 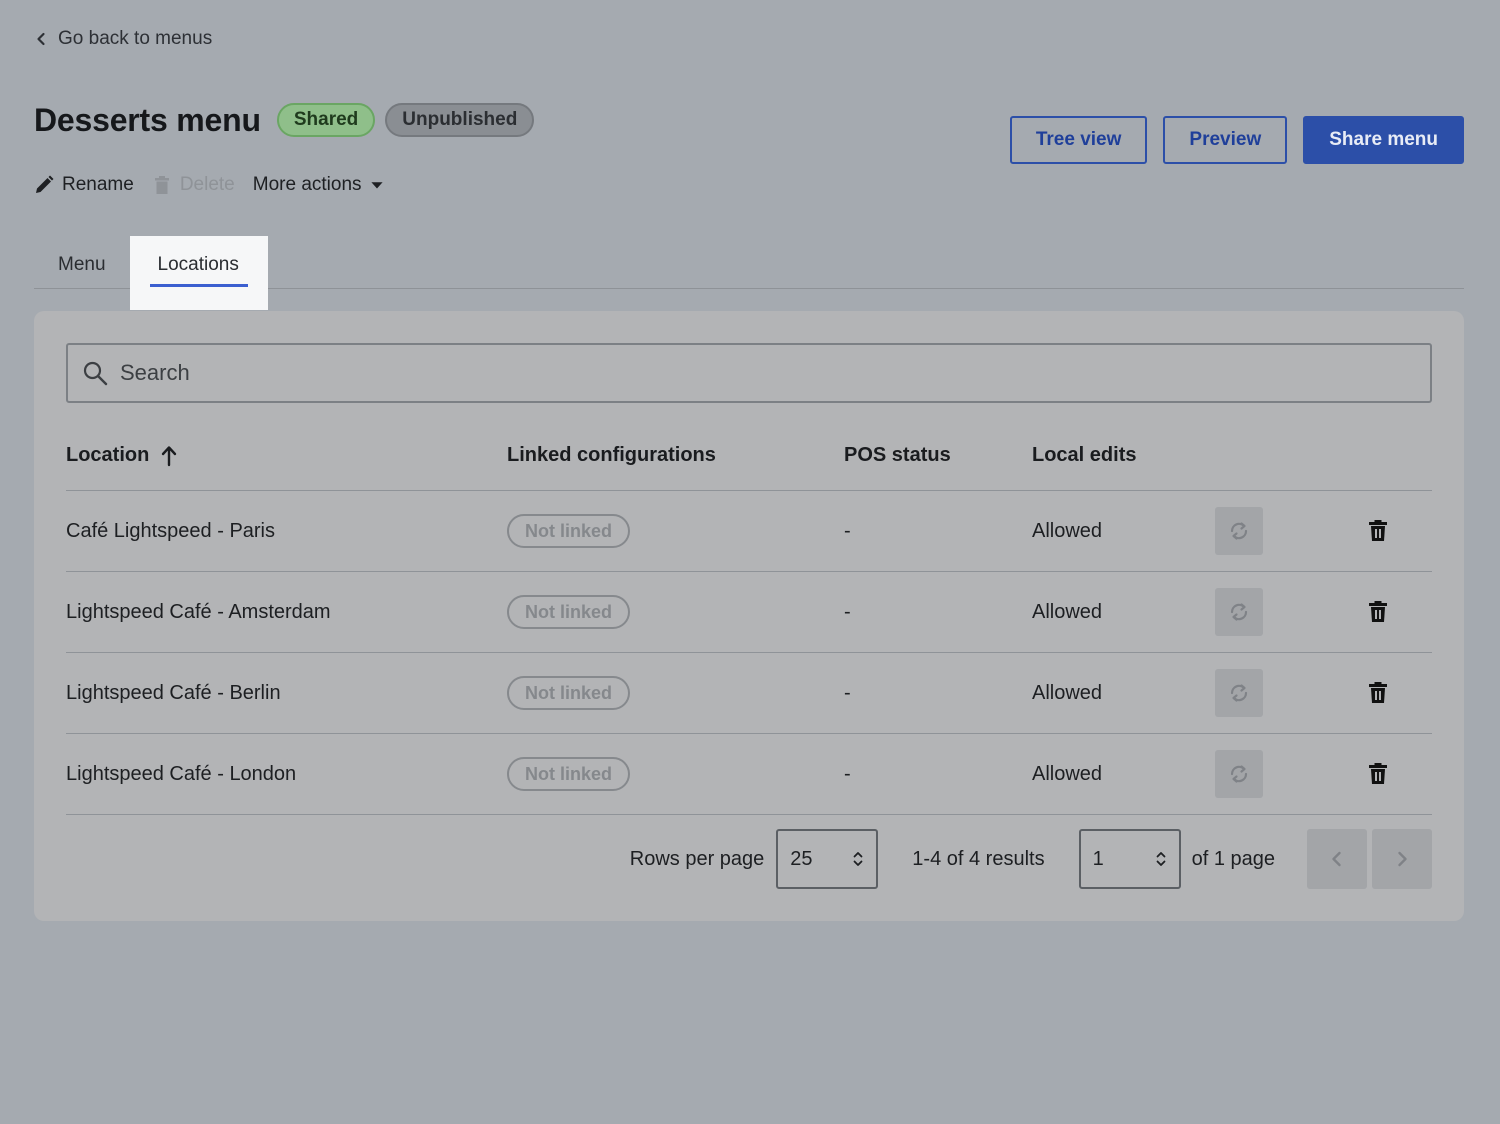 I want to click on back-link-label: Go back to menus, so click(x=135, y=38).